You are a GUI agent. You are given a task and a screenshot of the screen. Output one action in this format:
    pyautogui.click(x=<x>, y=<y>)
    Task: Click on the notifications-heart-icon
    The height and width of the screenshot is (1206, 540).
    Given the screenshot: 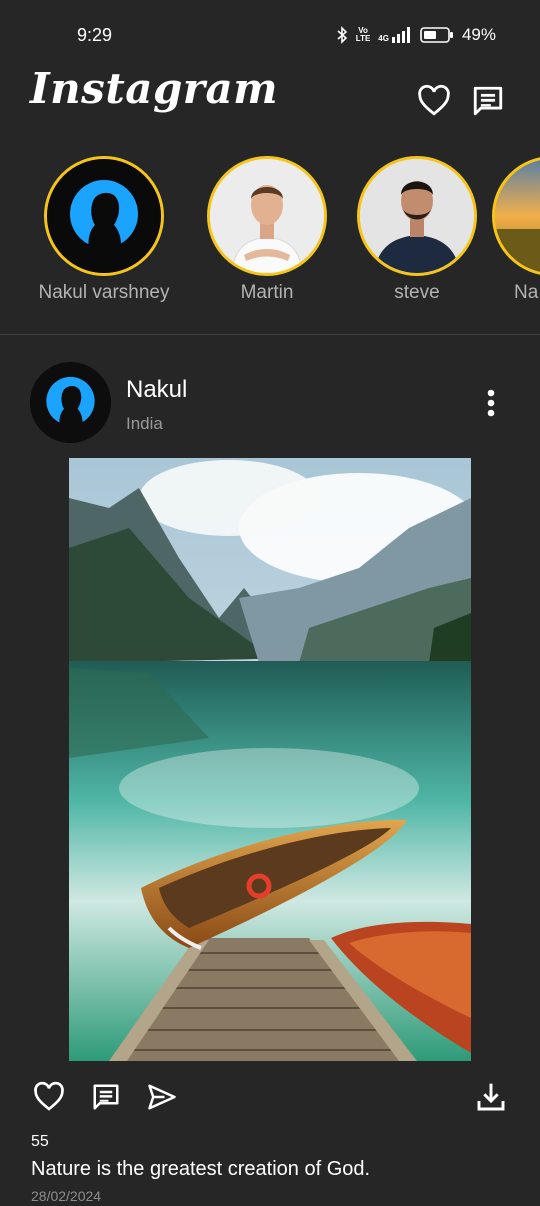 What is the action you would take?
    pyautogui.click(x=434, y=101)
    